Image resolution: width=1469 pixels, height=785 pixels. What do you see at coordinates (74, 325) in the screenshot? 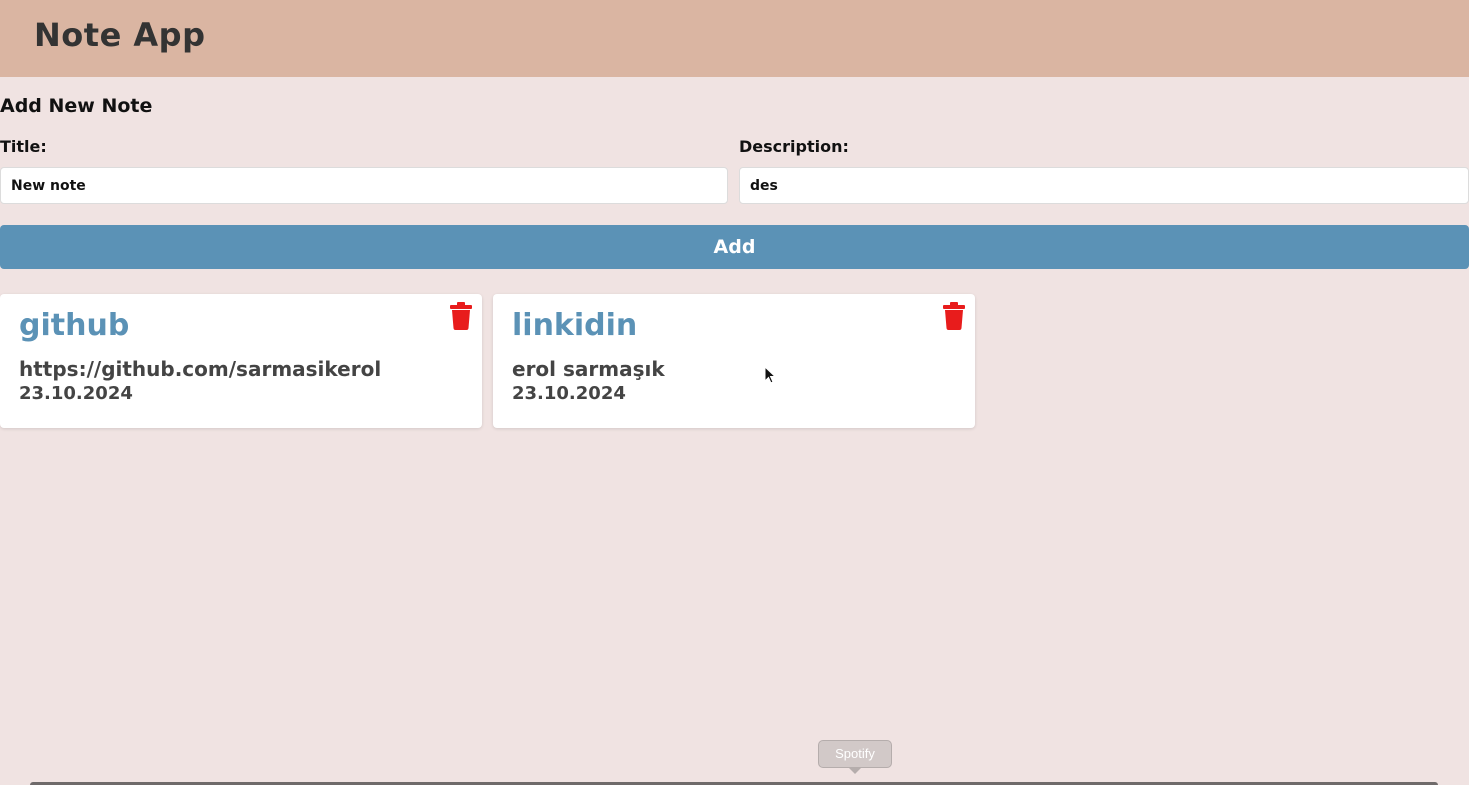
I see `note-title: github` at bounding box center [74, 325].